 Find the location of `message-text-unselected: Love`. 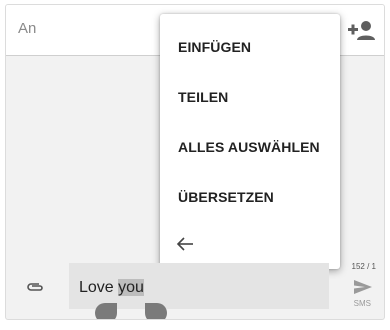

message-text-unselected: Love is located at coordinates (99, 287).